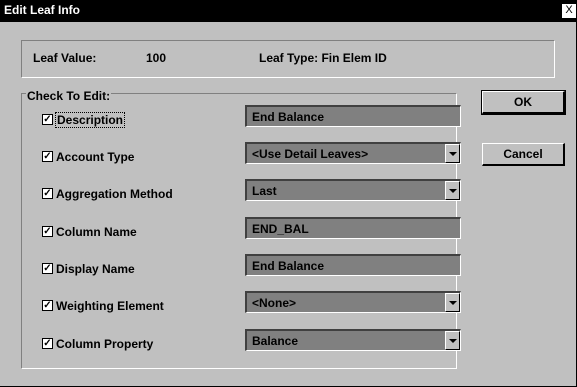 This screenshot has width=577, height=387. What do you see at coordinates (353, 116) in the screenshot?
I see `description-field: End Balance` at bounding box center [353, 116].